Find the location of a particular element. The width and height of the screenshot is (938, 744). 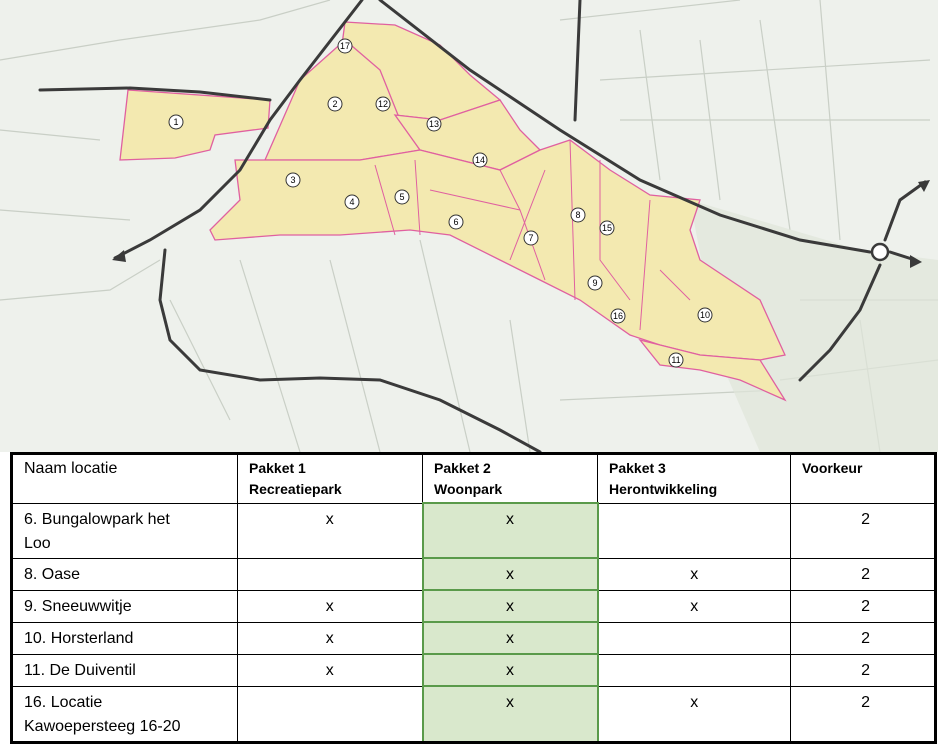

svg-text: 1 is located at coordinates (175, 122).